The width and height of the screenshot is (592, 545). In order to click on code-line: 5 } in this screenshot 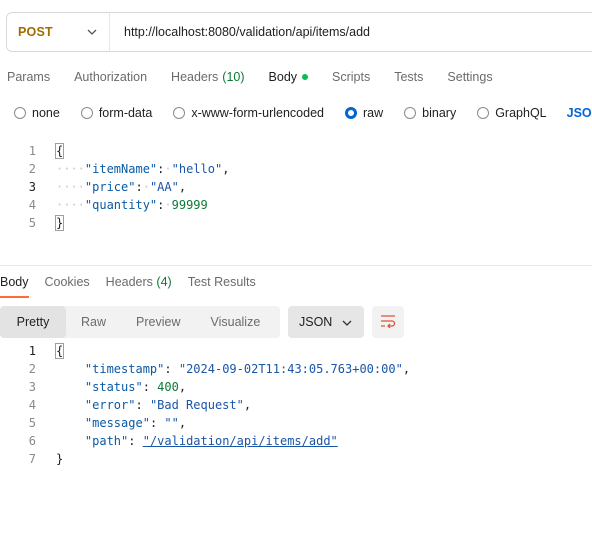, I will do `click(46, 223)`.